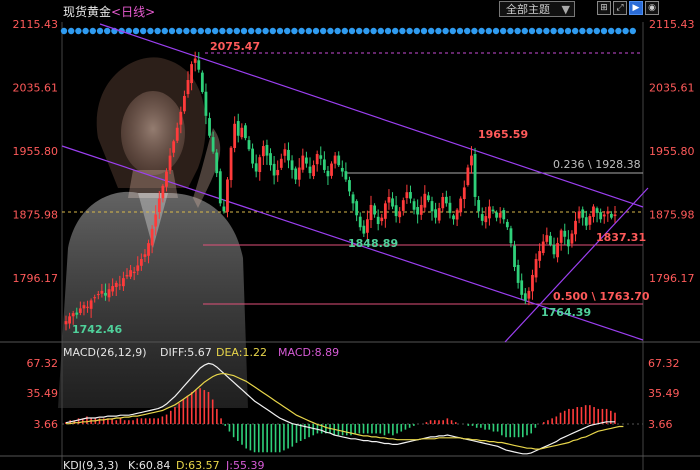 This screenshot has width=700, height=470. I want to click on event-marker-strip, so click(348, 31).